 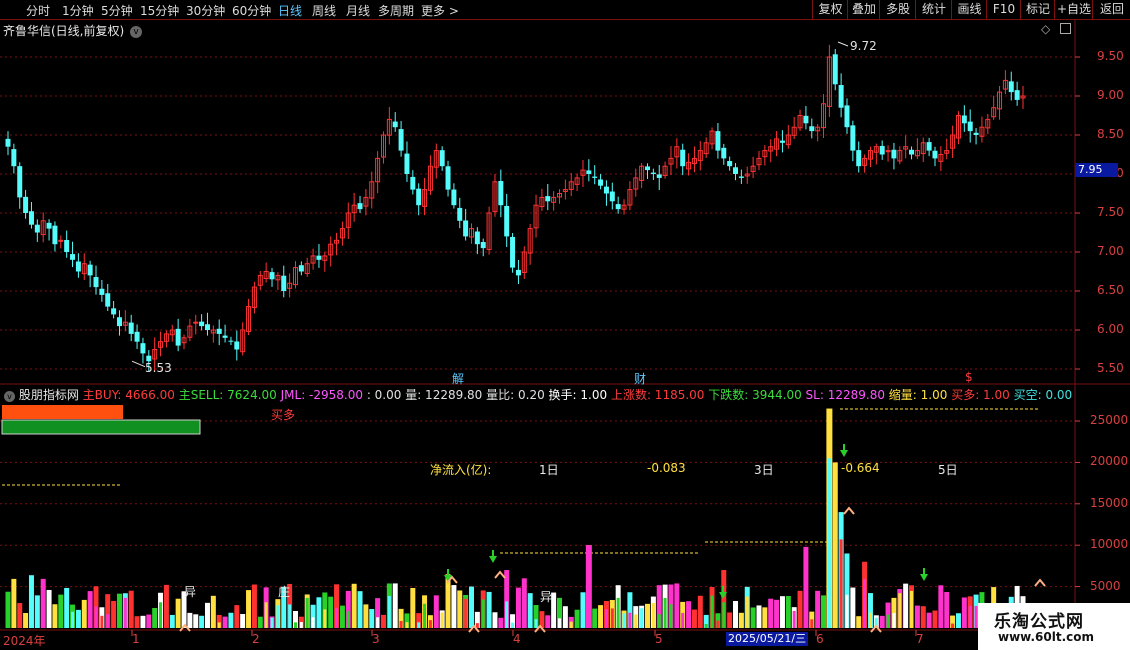 I want to click on period-tab-7: 周线, so click(x=324, y=10).